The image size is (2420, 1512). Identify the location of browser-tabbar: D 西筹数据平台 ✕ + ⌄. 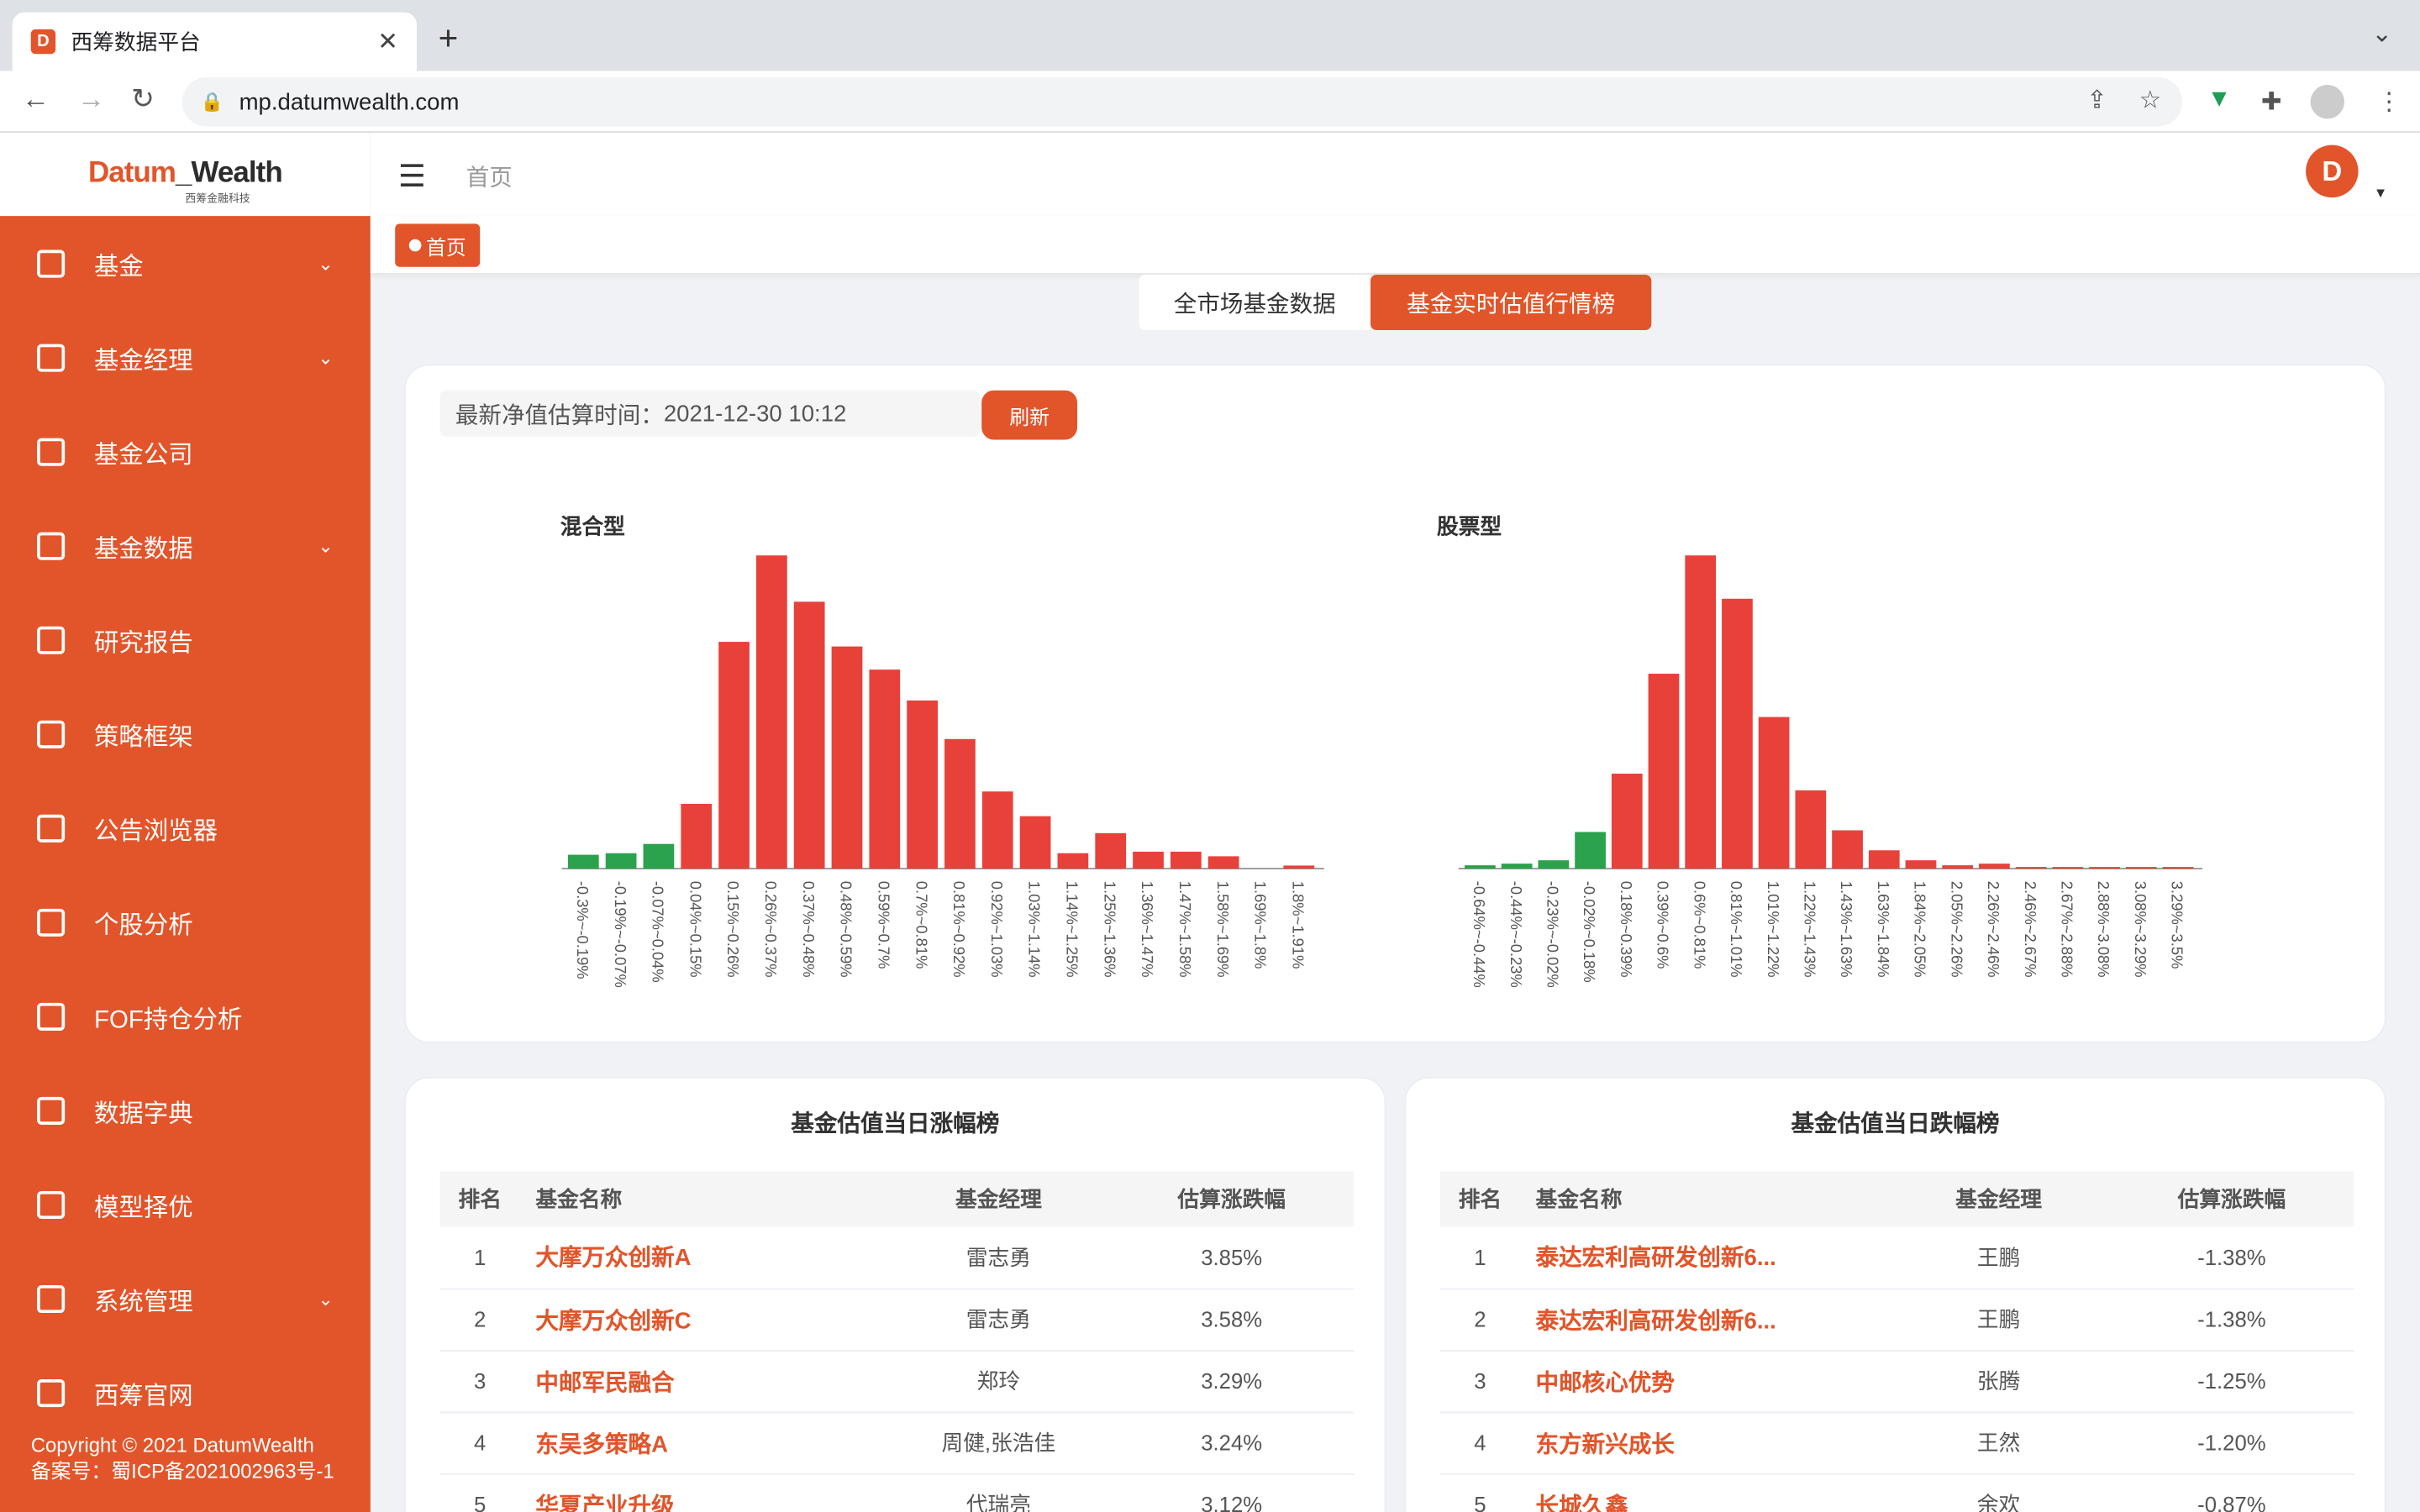
(1210, 35).